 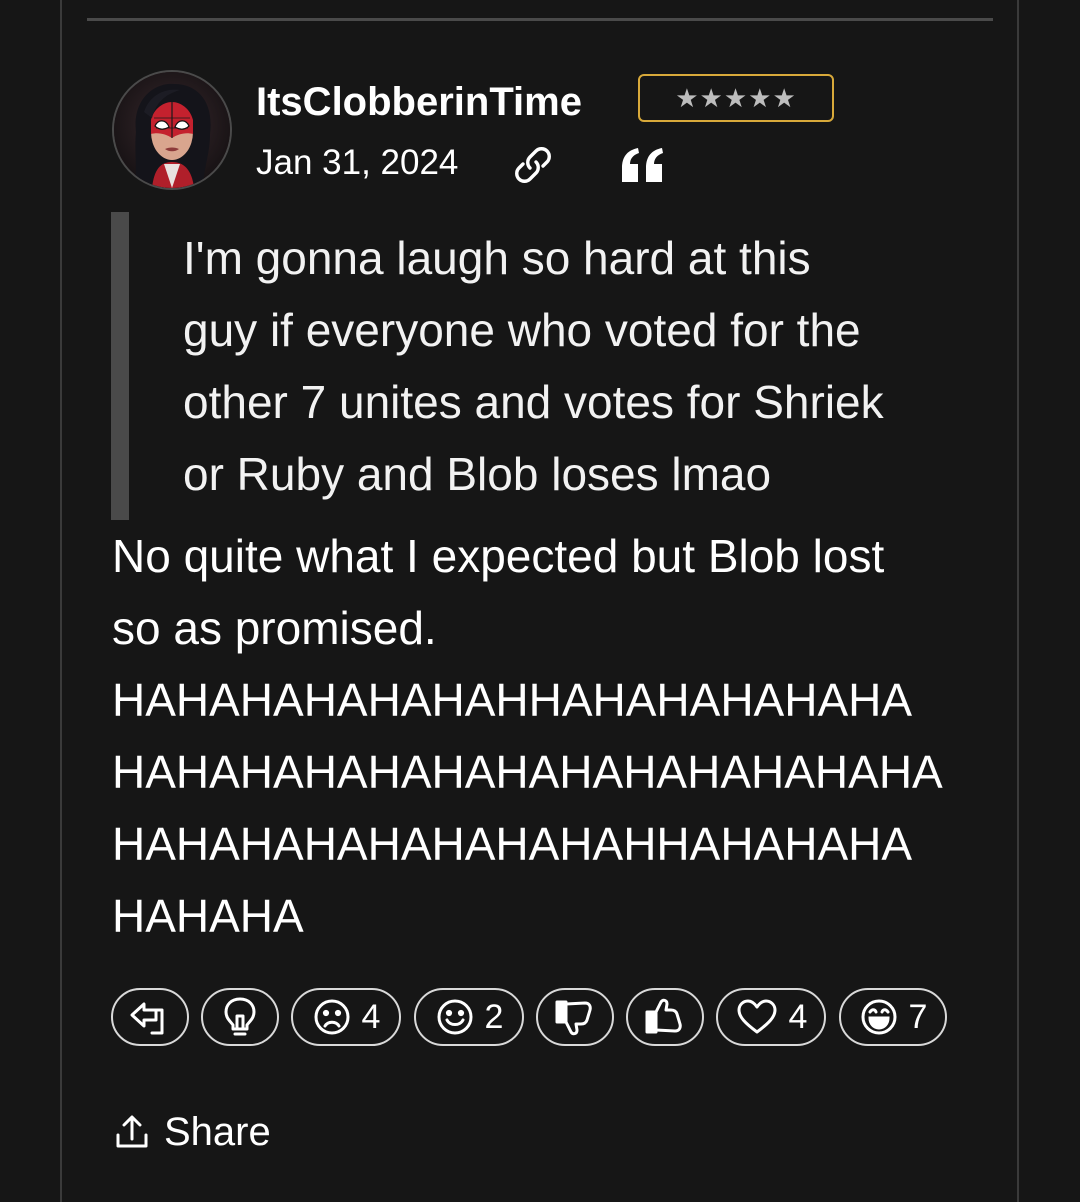 What do you see at coordinates (1018, 601) in the screenshot?
I see `frame-border-right` at bounding box center [1018, 601].